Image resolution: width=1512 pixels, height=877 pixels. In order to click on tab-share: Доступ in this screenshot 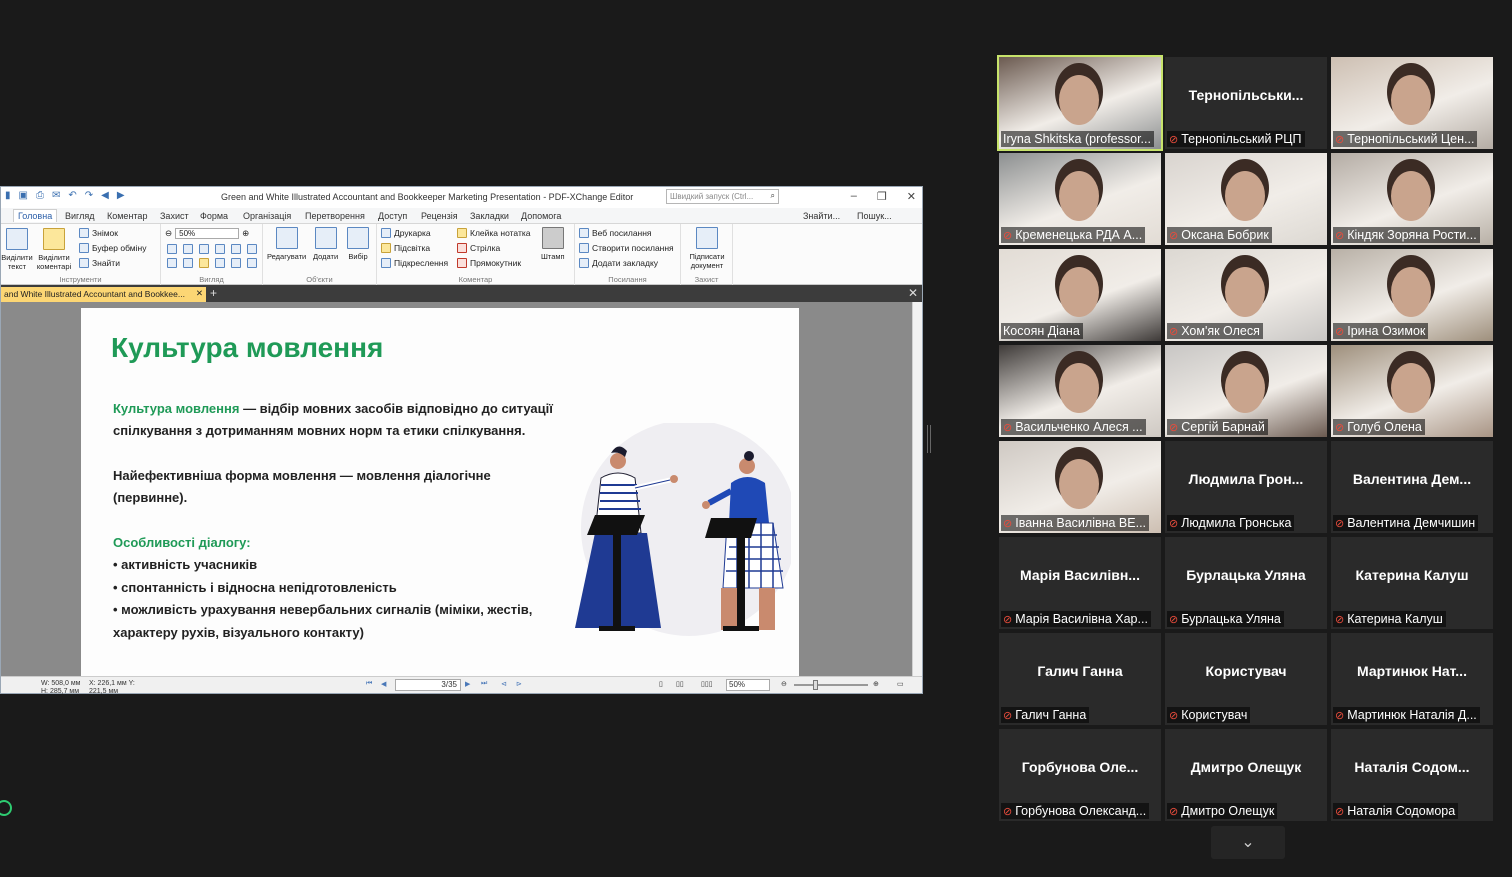, I will do `click(392, 216)`.